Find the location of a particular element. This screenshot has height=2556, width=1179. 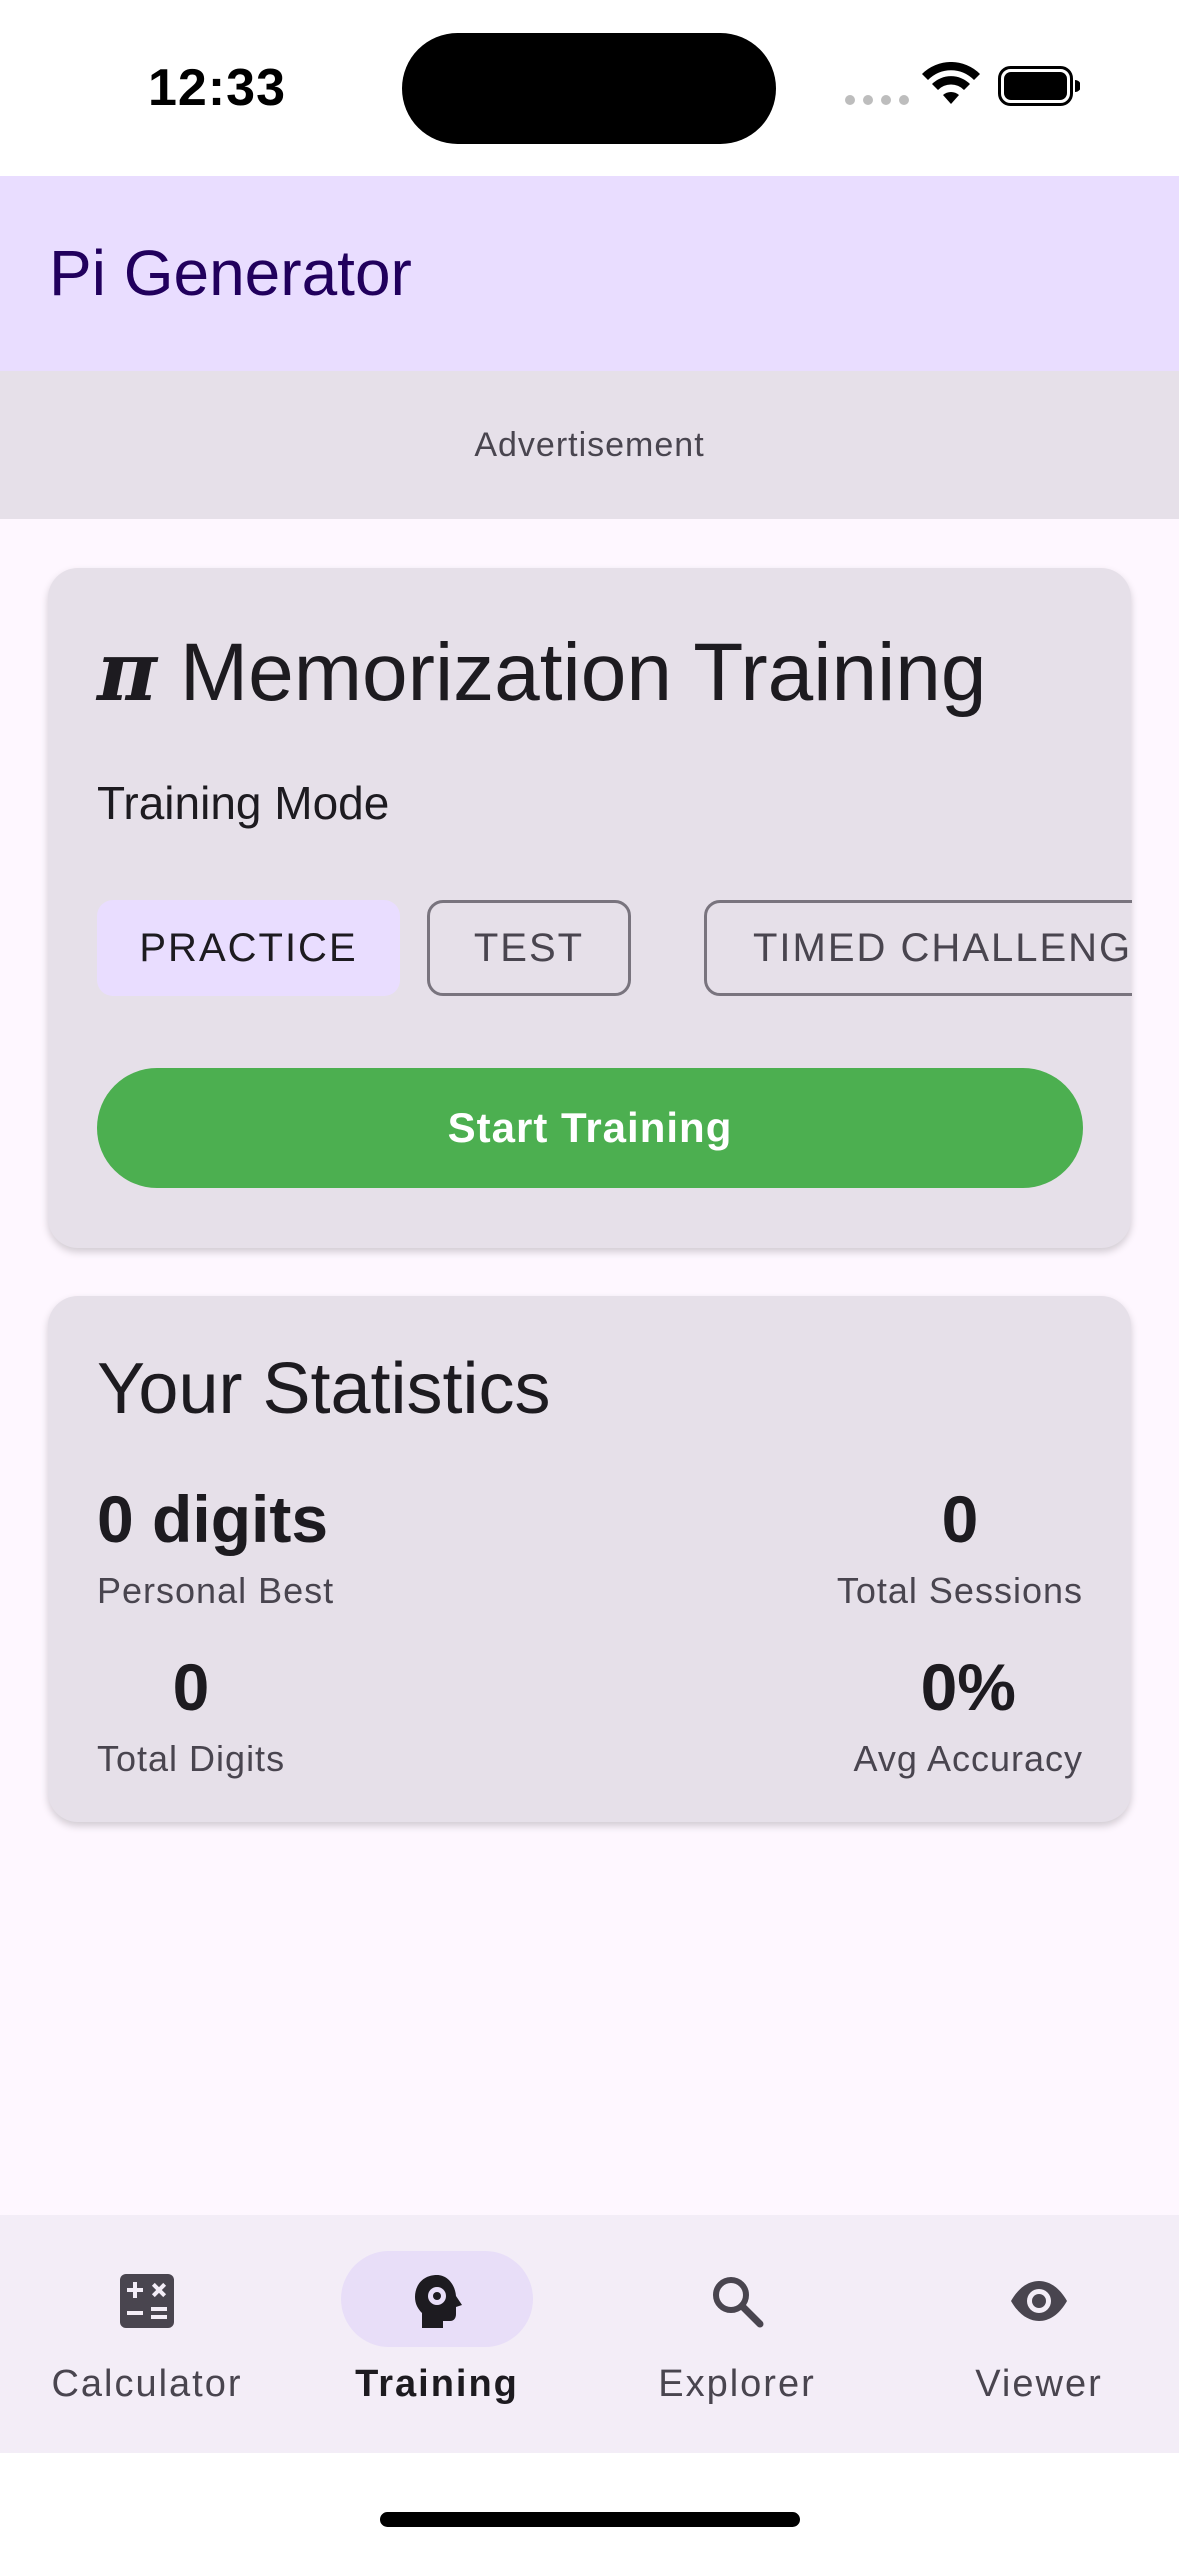

stat-avg-accuracy: 0% Avg Accuracy is located at coordinates (968, 1717).